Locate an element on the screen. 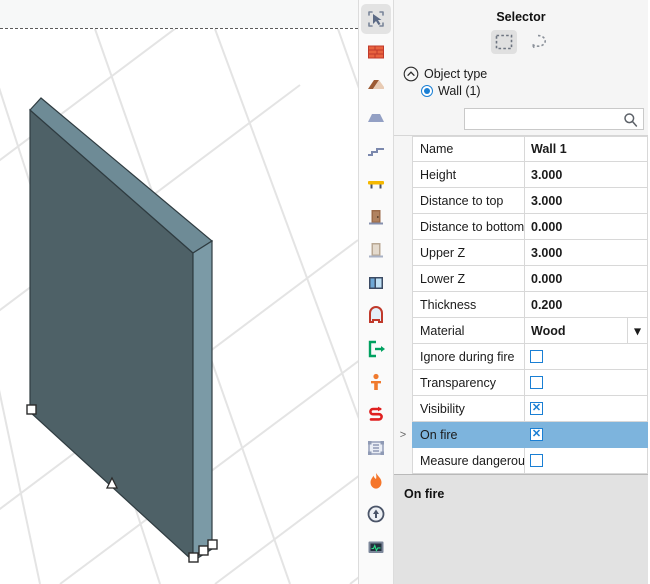 This screenshot has width=650, height=584. property-name: Height is located at coordinates (468, 175).